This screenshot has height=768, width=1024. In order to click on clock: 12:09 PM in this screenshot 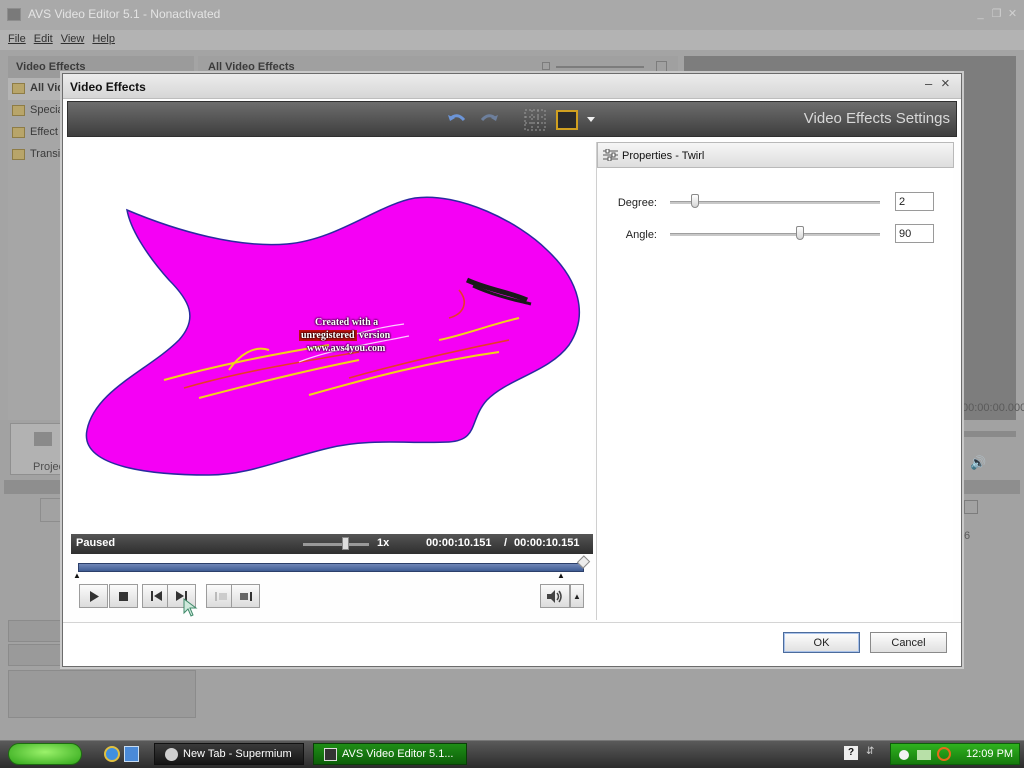, I will do `click(990, 754)`.